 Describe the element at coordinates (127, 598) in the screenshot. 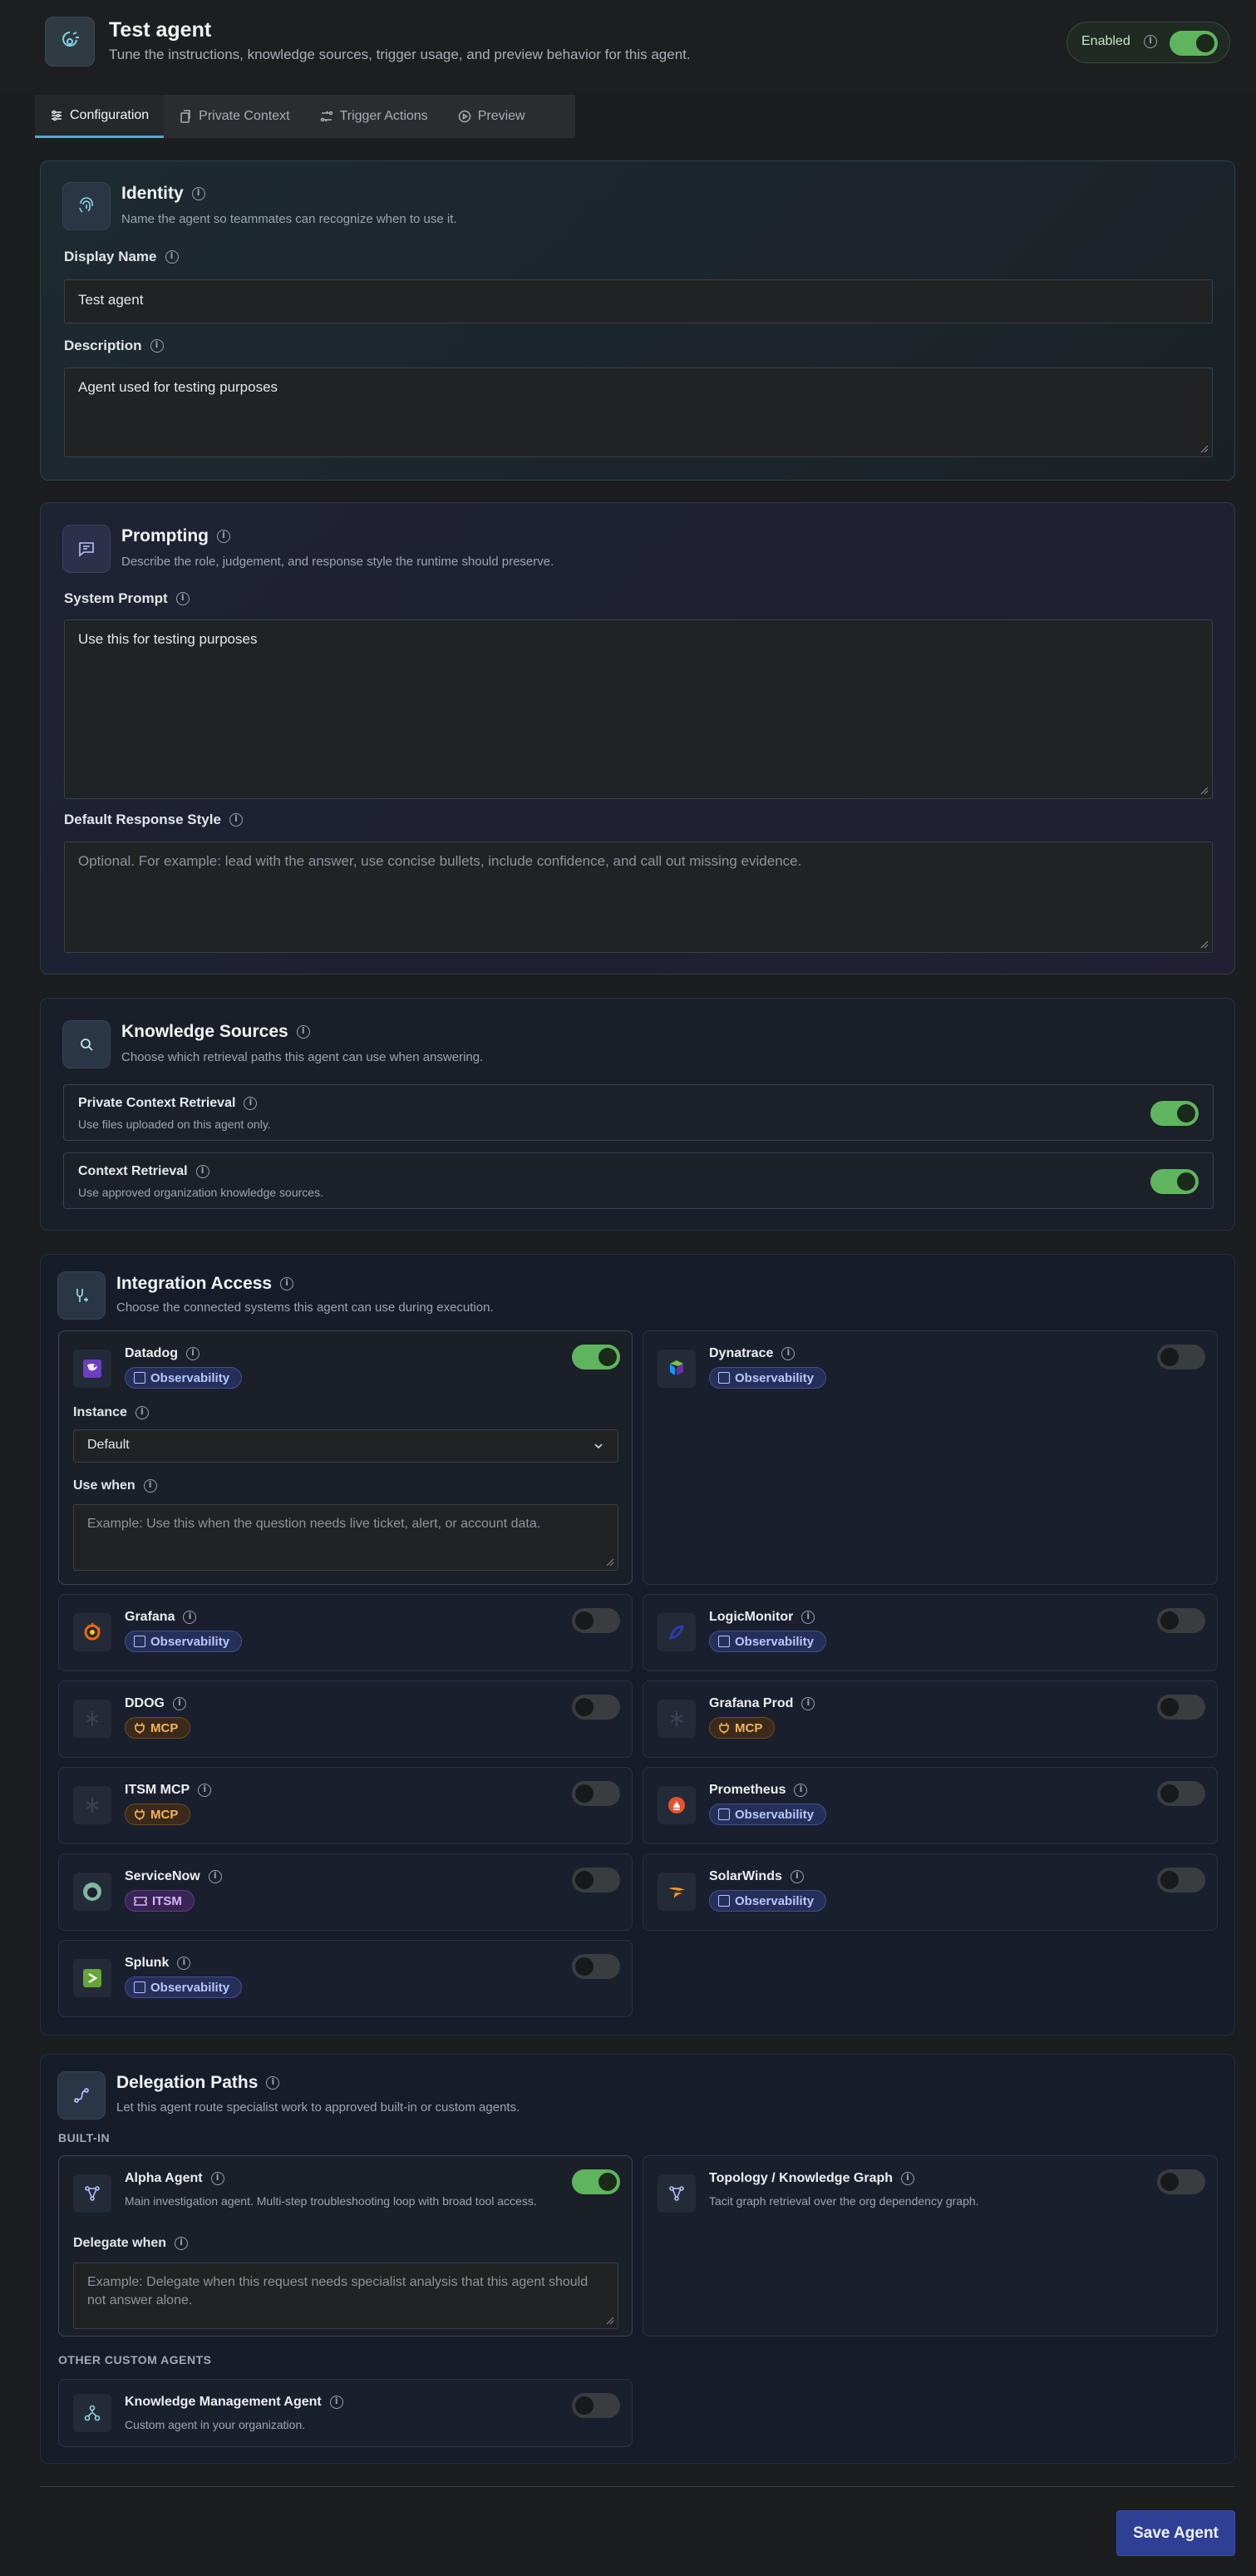

I see `system-prompt-label: System Prompt` at that location.